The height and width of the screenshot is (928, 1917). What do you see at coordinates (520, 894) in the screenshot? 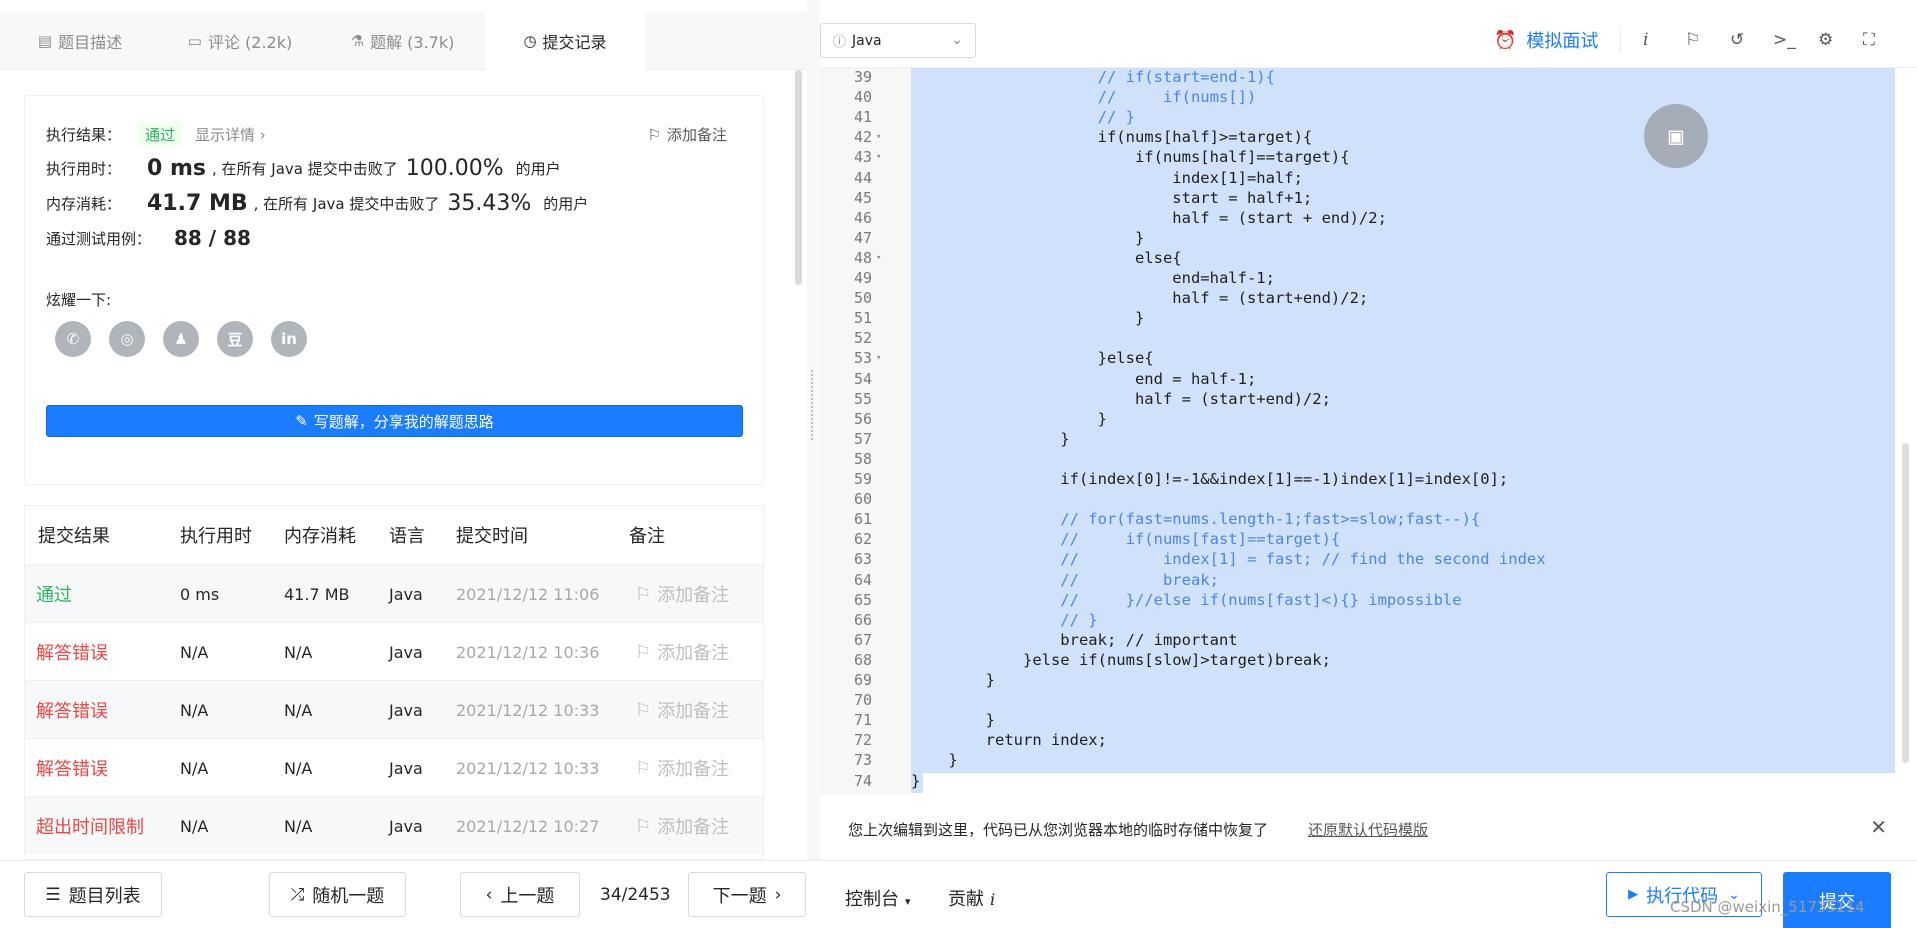
I see `prev-problem-button: ‹ 上一题` at bounding box center [520, 894].